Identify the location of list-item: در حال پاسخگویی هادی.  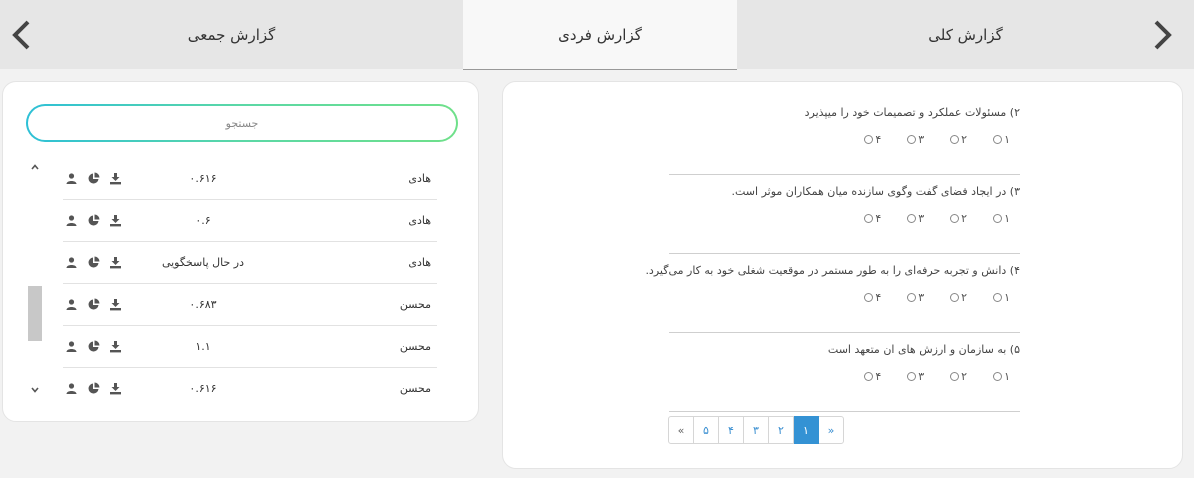
(250, 263).